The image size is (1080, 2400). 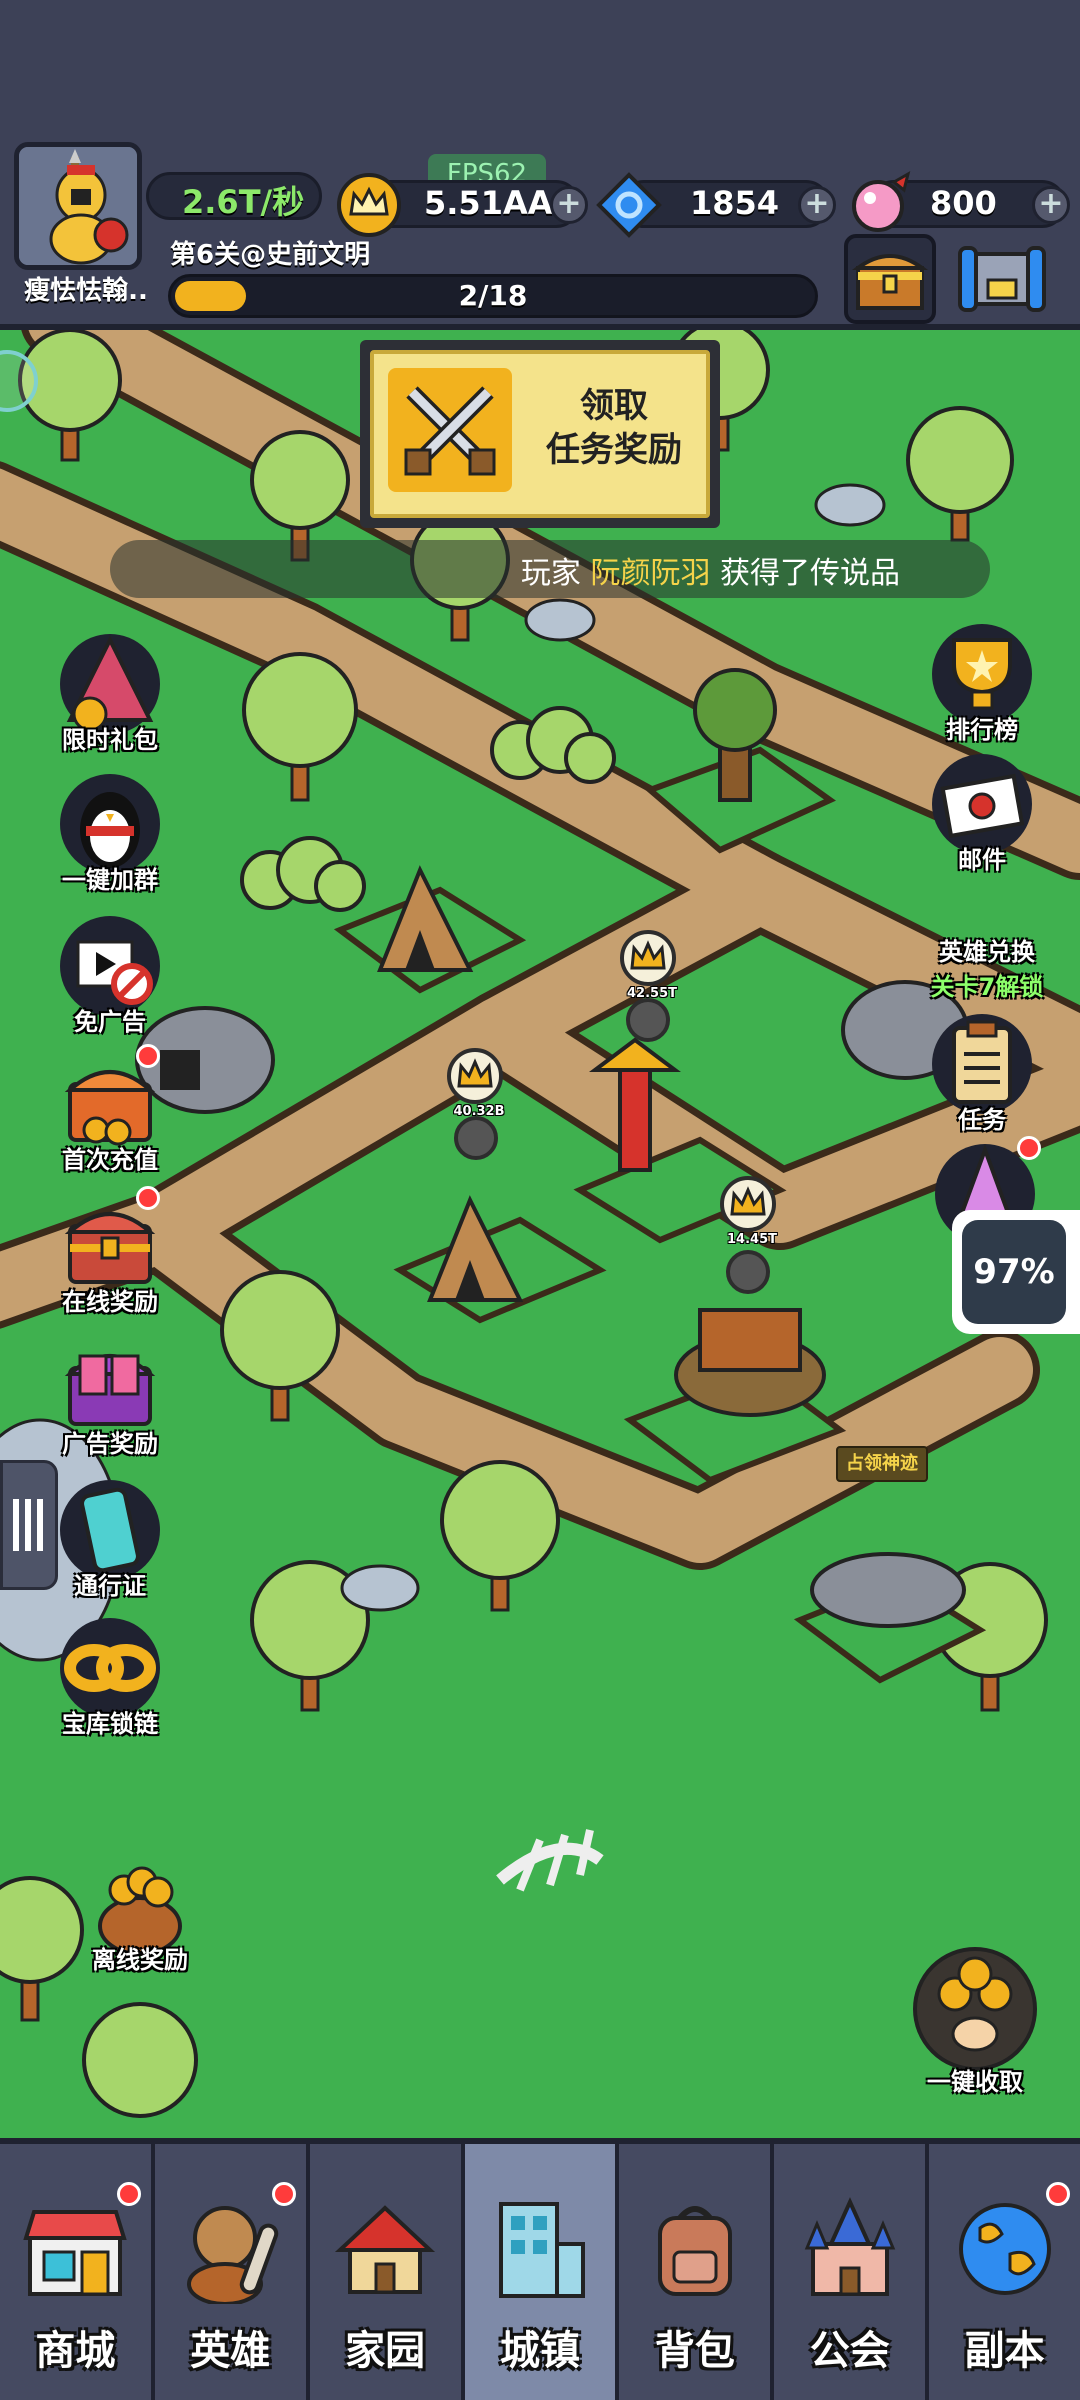 I want to click on offline-reward-label: 离线奖励, so click(x=140, y=1960).